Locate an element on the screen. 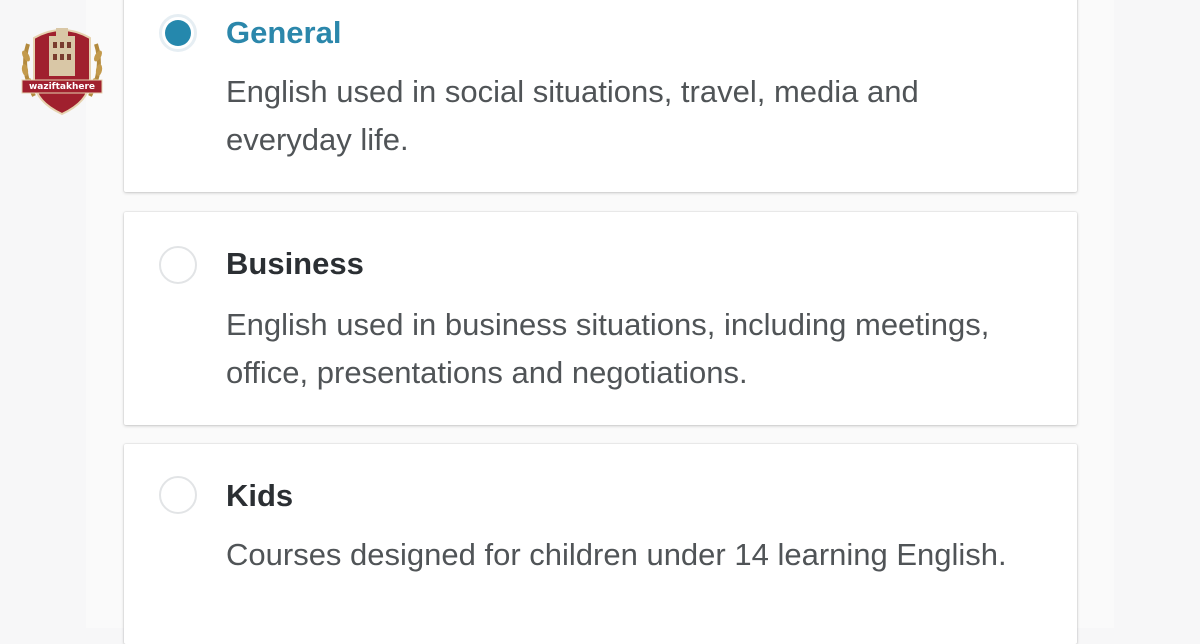 The width and height of the screenshot is (1200, 644). option-title: Kids is located at coordinates (260, 495).